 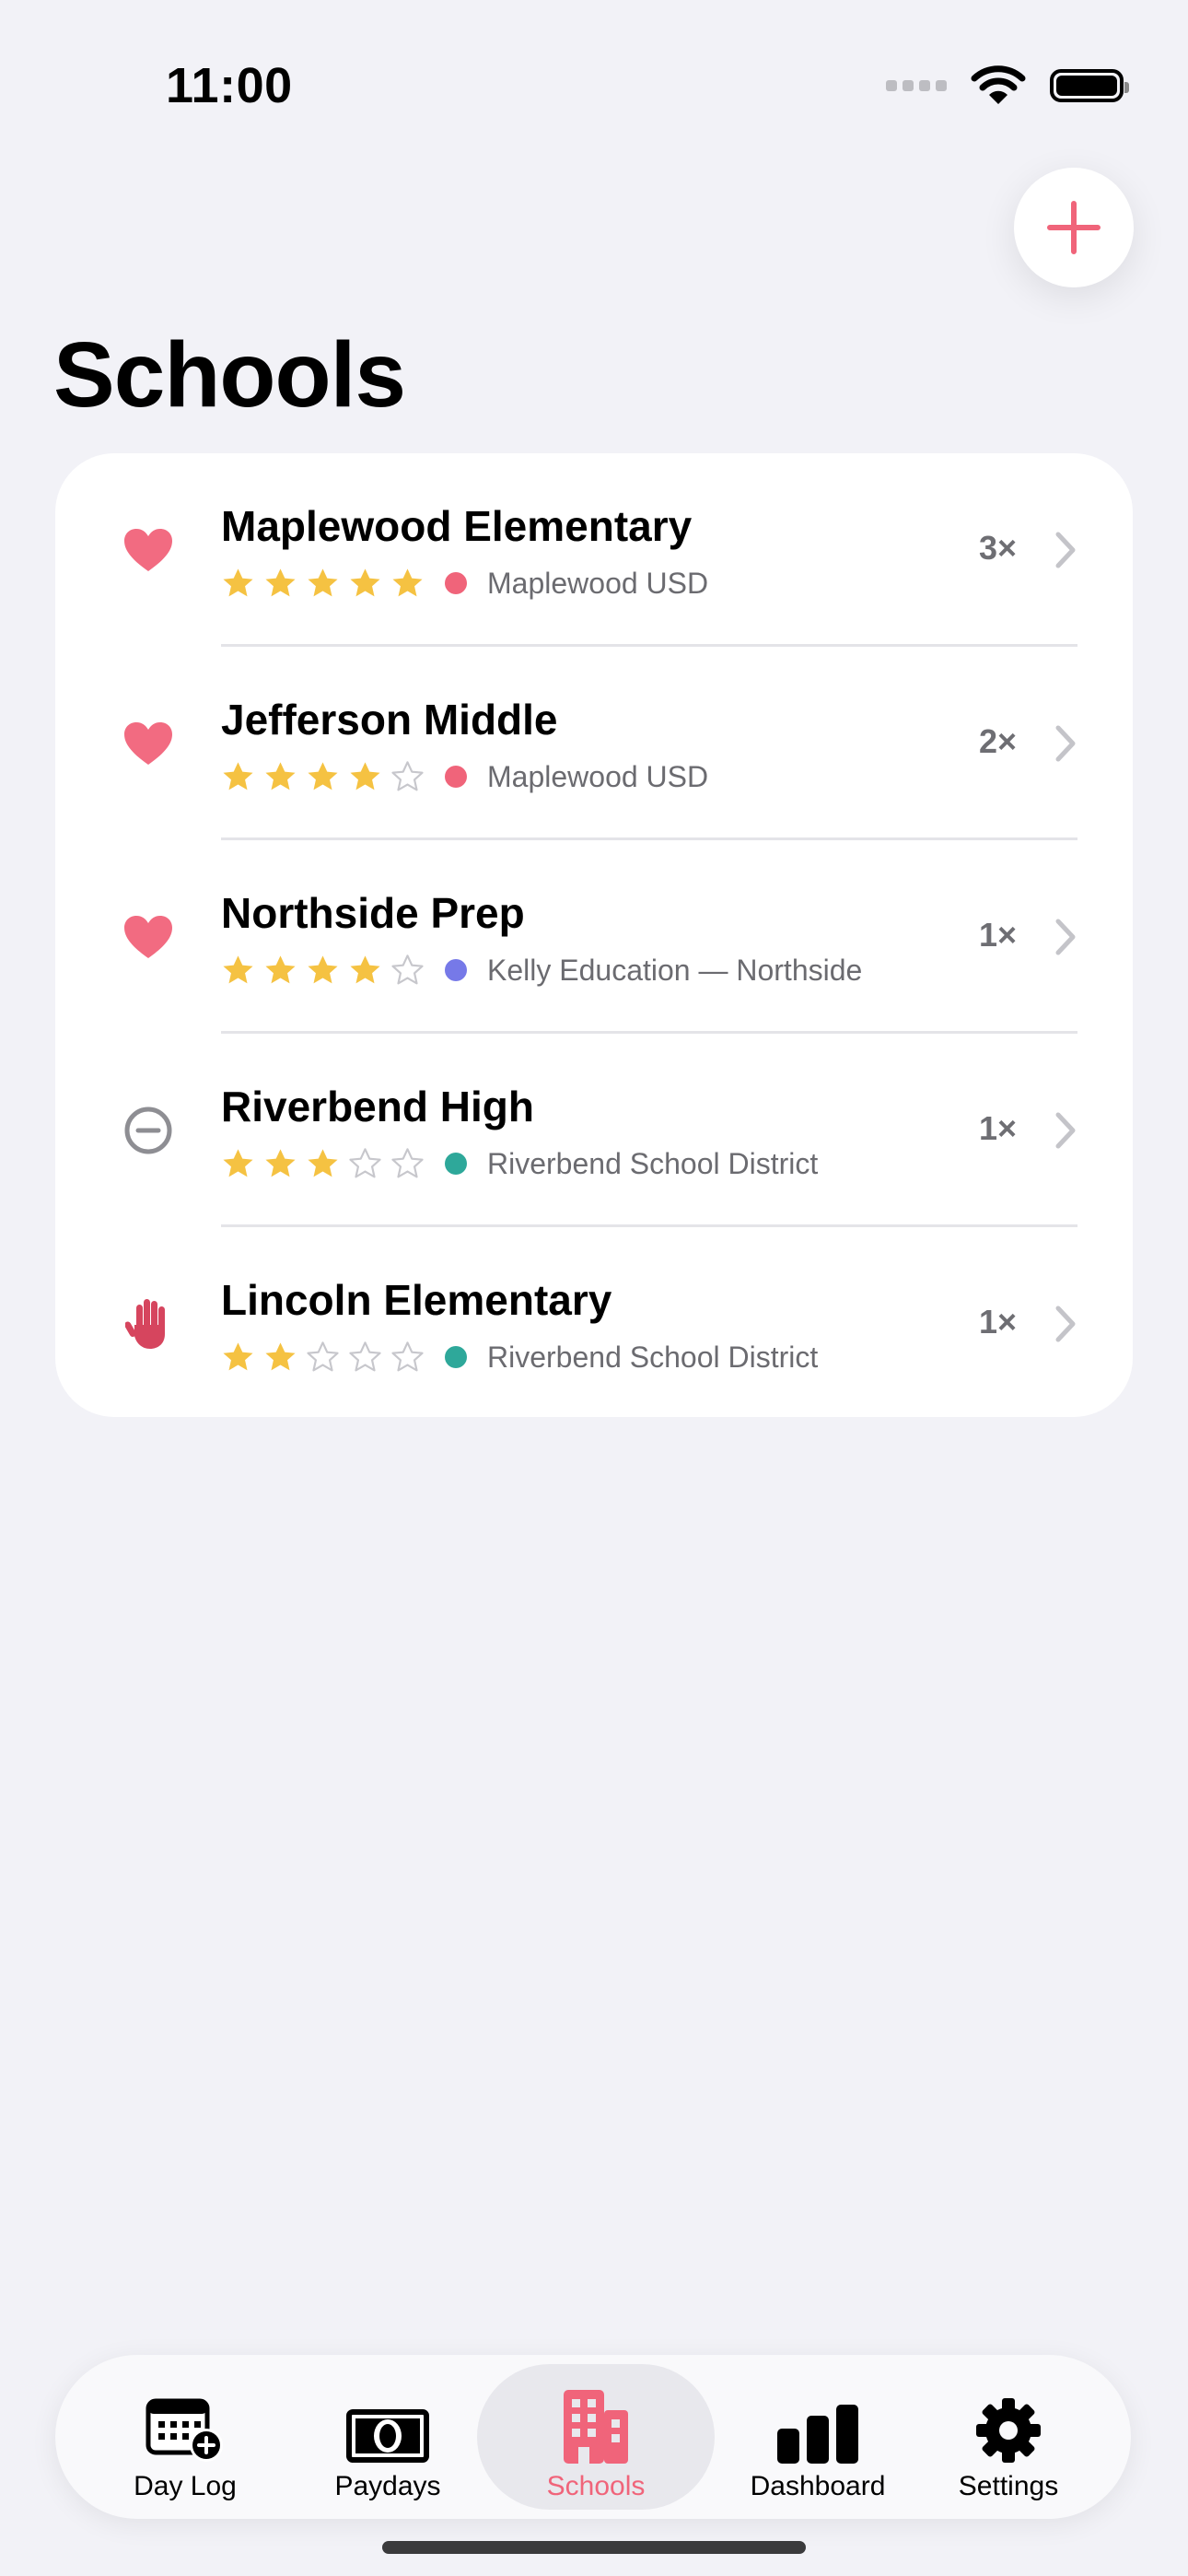 I want to click on tab-day-log: Day Log, so click(x=185, y=2437).